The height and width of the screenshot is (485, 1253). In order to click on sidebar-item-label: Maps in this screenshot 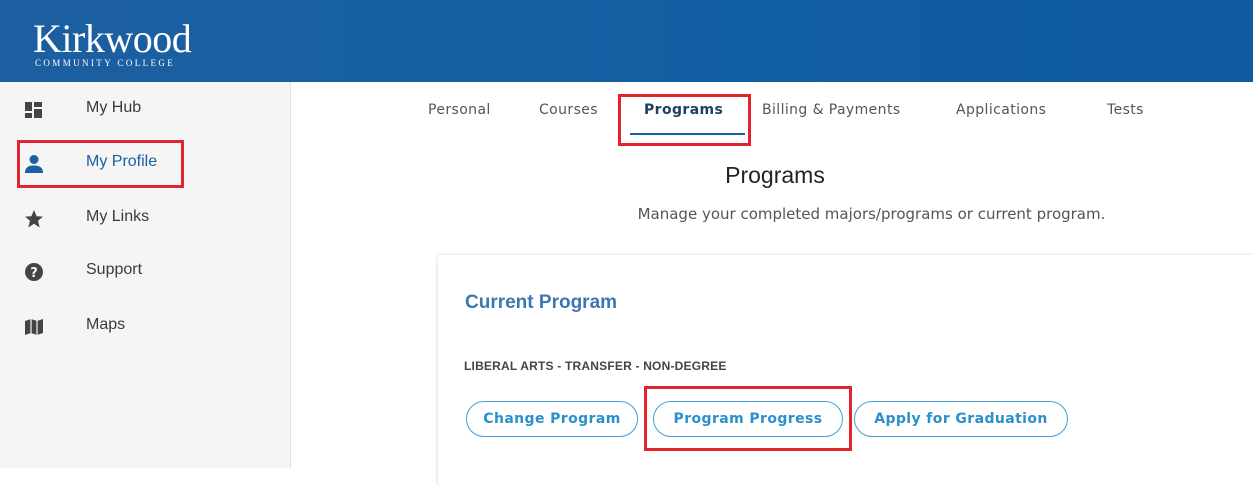, I will do `click(106, 324)`.